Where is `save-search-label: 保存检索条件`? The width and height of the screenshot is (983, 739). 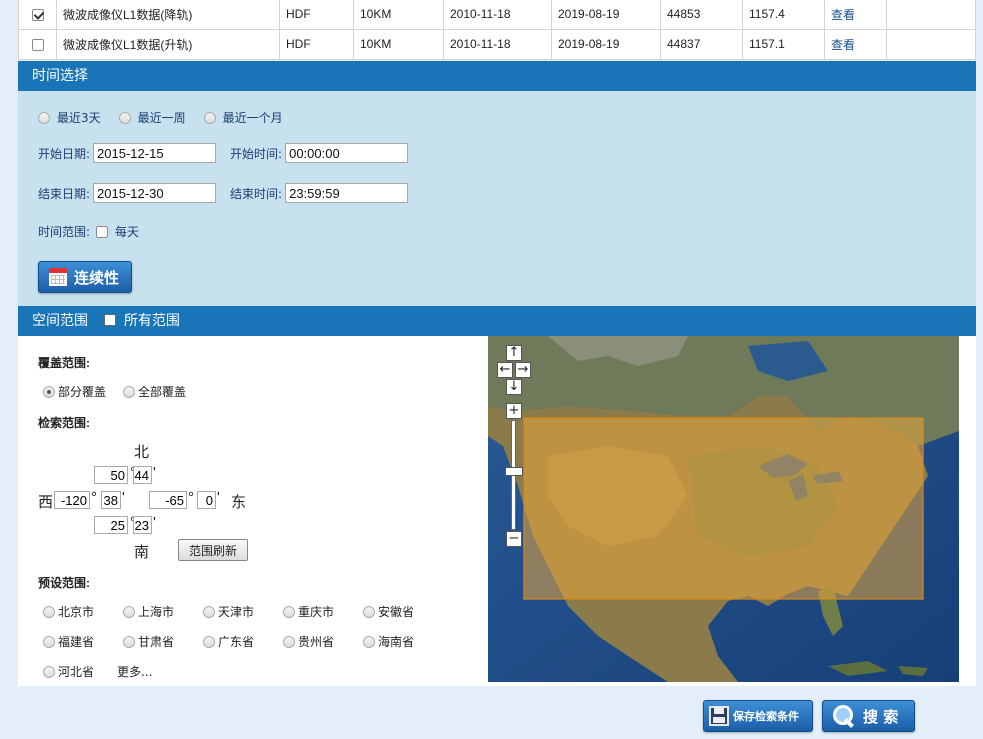 save-search-label: 保存检索条件 is located at coordinates (766, 716).